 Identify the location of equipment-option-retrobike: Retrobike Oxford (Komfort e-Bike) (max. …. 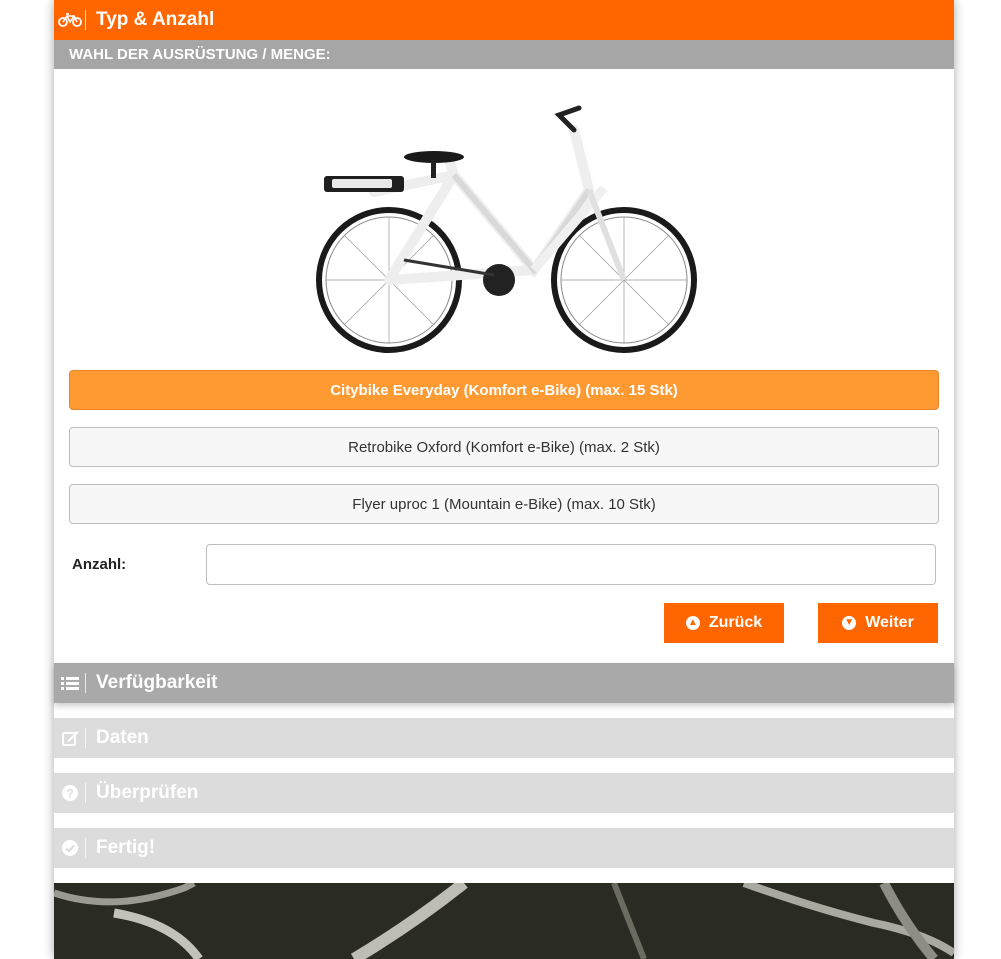
(504, 447).